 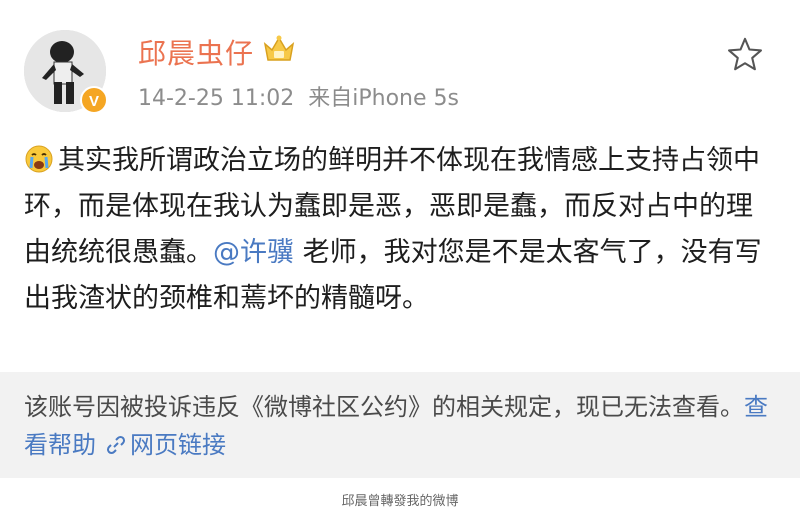 I want to click on mention-link: @许骥, so click(x=253, y=252).